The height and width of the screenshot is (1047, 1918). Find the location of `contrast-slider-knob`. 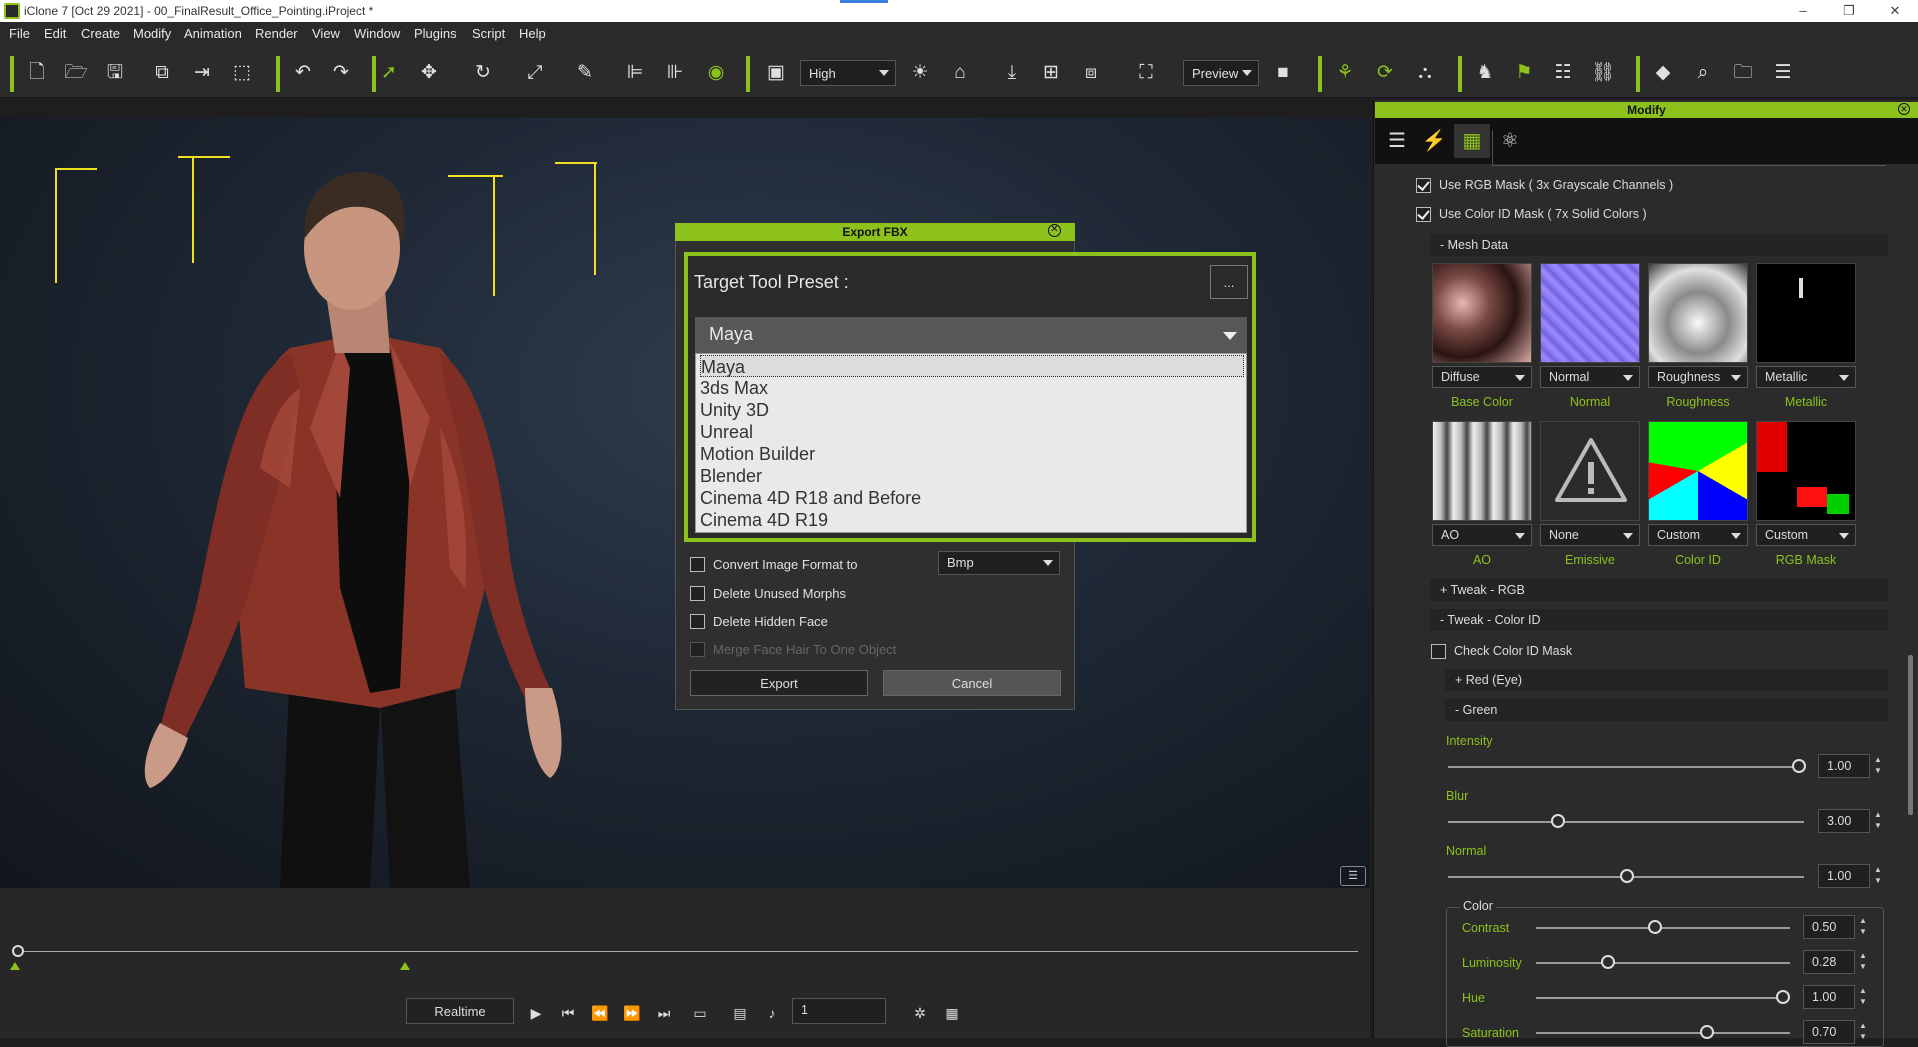

contrast-slider-knob is located at coordinates (1655, 927).